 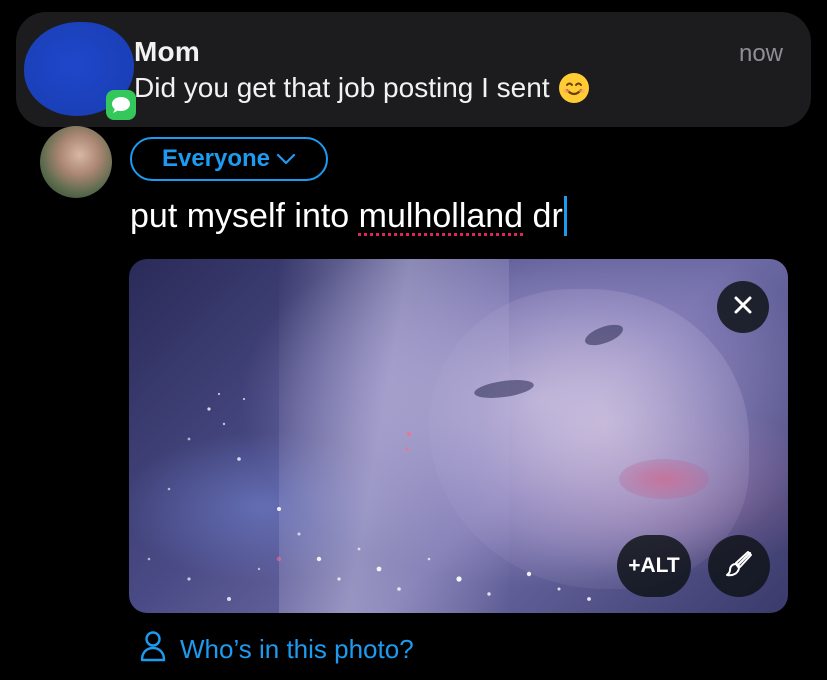 I want to click on notification-sender: Mom, so click(x=167, y=51).